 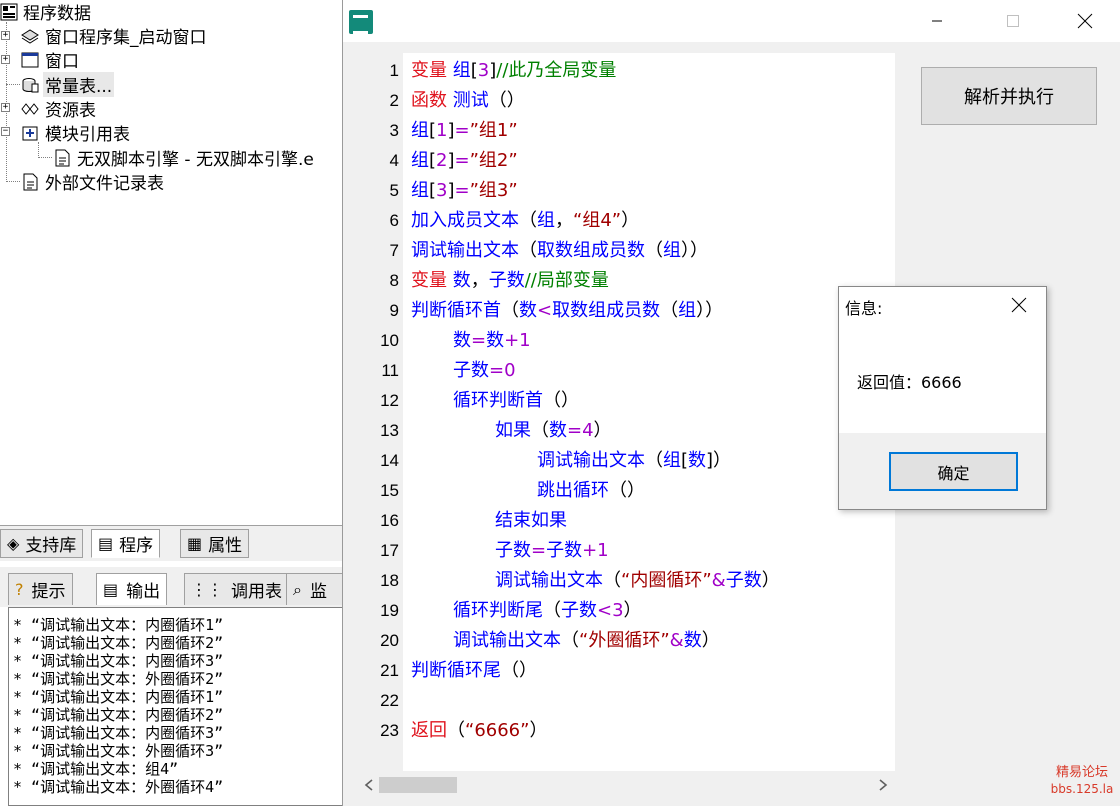 I want to click on tree-item-external-files: 外部文件记录表, so click(x=93, y=182).